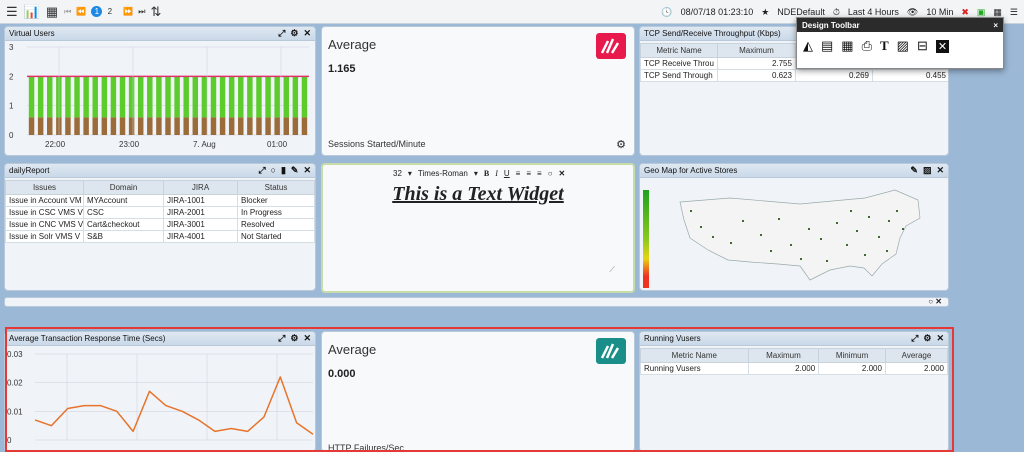 This screenshot has width=1024, height=452. I want to click on area-chart-icon: ◭, so click(808, 46).